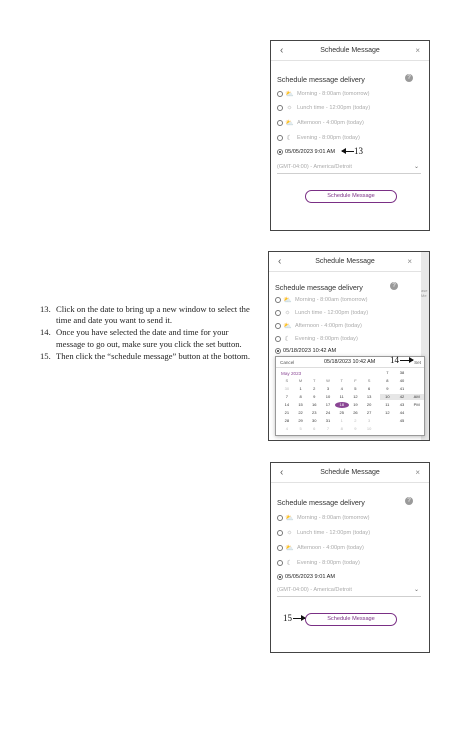 This screenshot has height=741, width=474. I want to click on calendar-day: 29, so click(301, 421).